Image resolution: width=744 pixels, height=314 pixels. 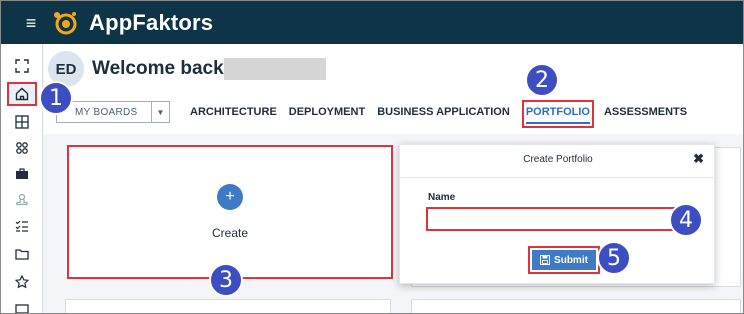 I want to click on step-badge-3: 3, so click(x=226, y=280).